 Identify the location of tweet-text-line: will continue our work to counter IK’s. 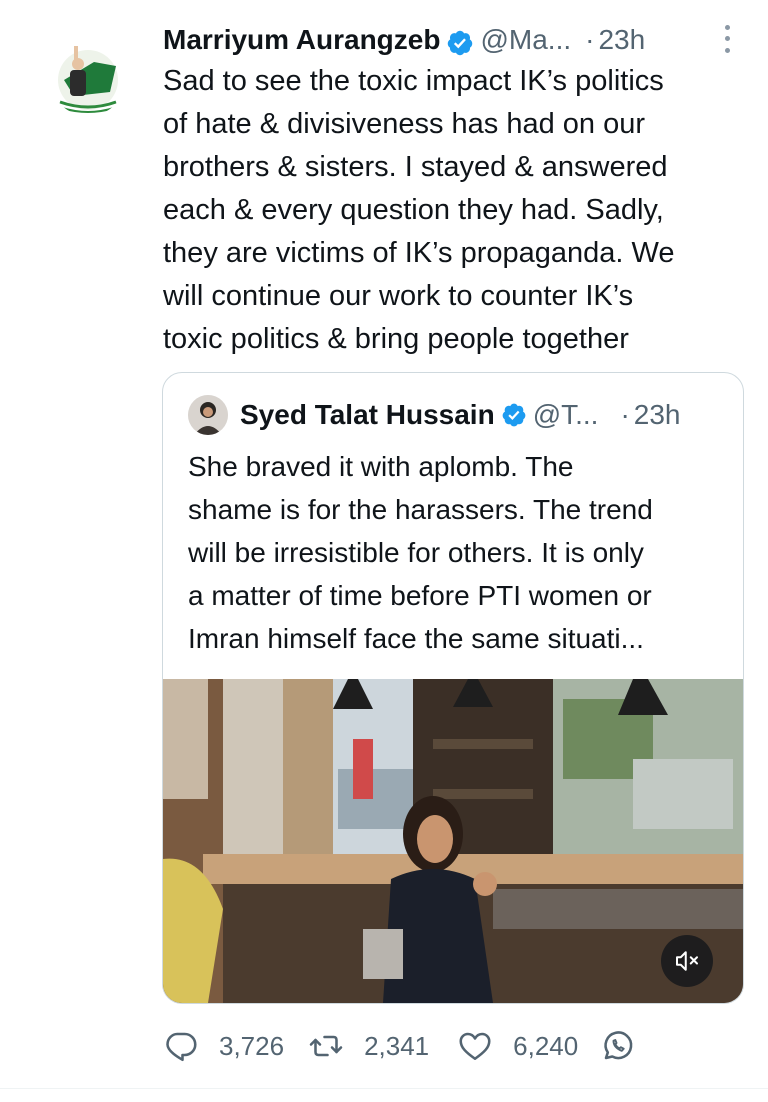
(398, 296).